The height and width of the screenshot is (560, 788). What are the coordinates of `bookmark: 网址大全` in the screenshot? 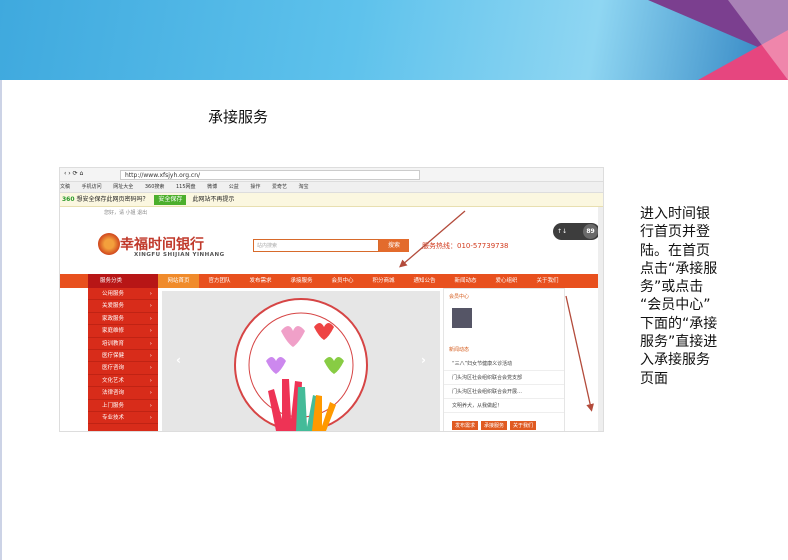 It's located at (123, 187).